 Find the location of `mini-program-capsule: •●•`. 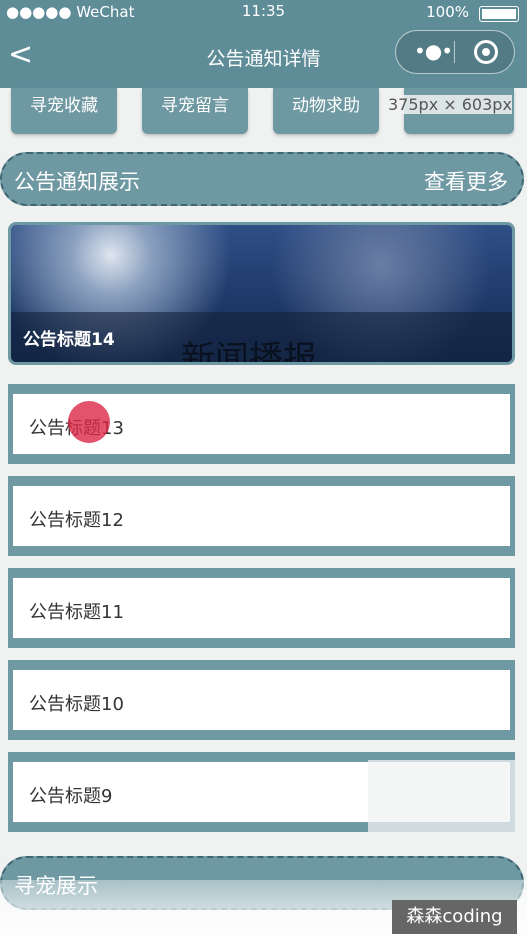

mini-program-capsule: •●• is located at coordinates (455, 52).